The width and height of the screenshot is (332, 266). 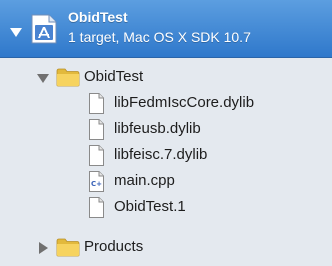 I want to click on xcode-project-icon, so click(x=44, y=29).